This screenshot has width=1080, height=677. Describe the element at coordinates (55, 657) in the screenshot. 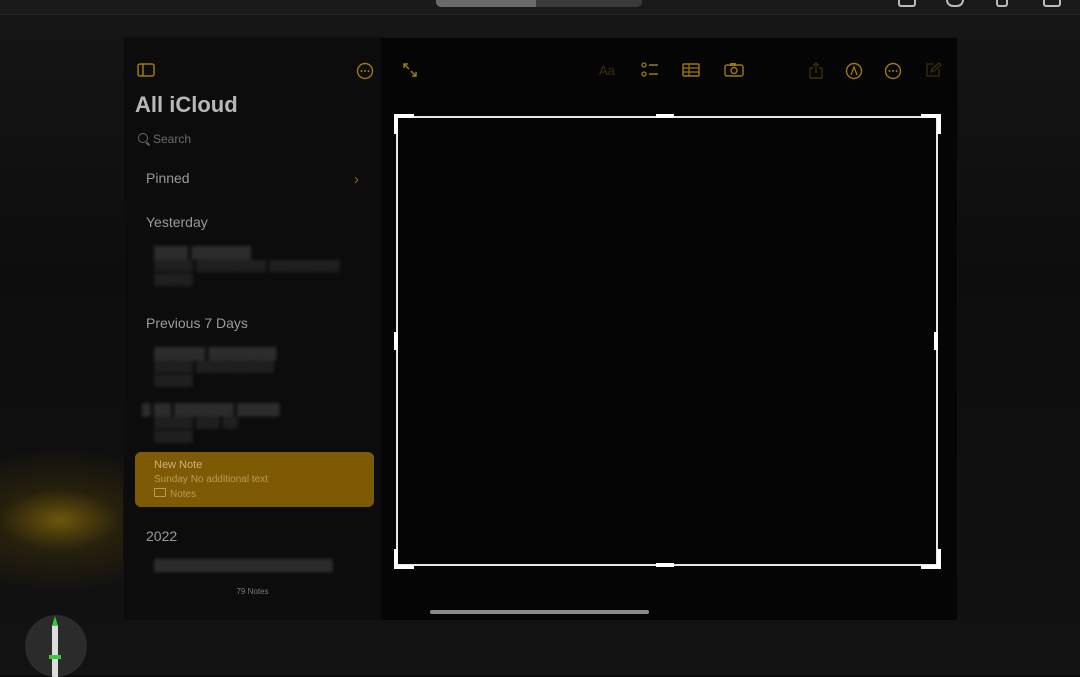

I see `pencil-color-band` at that location.